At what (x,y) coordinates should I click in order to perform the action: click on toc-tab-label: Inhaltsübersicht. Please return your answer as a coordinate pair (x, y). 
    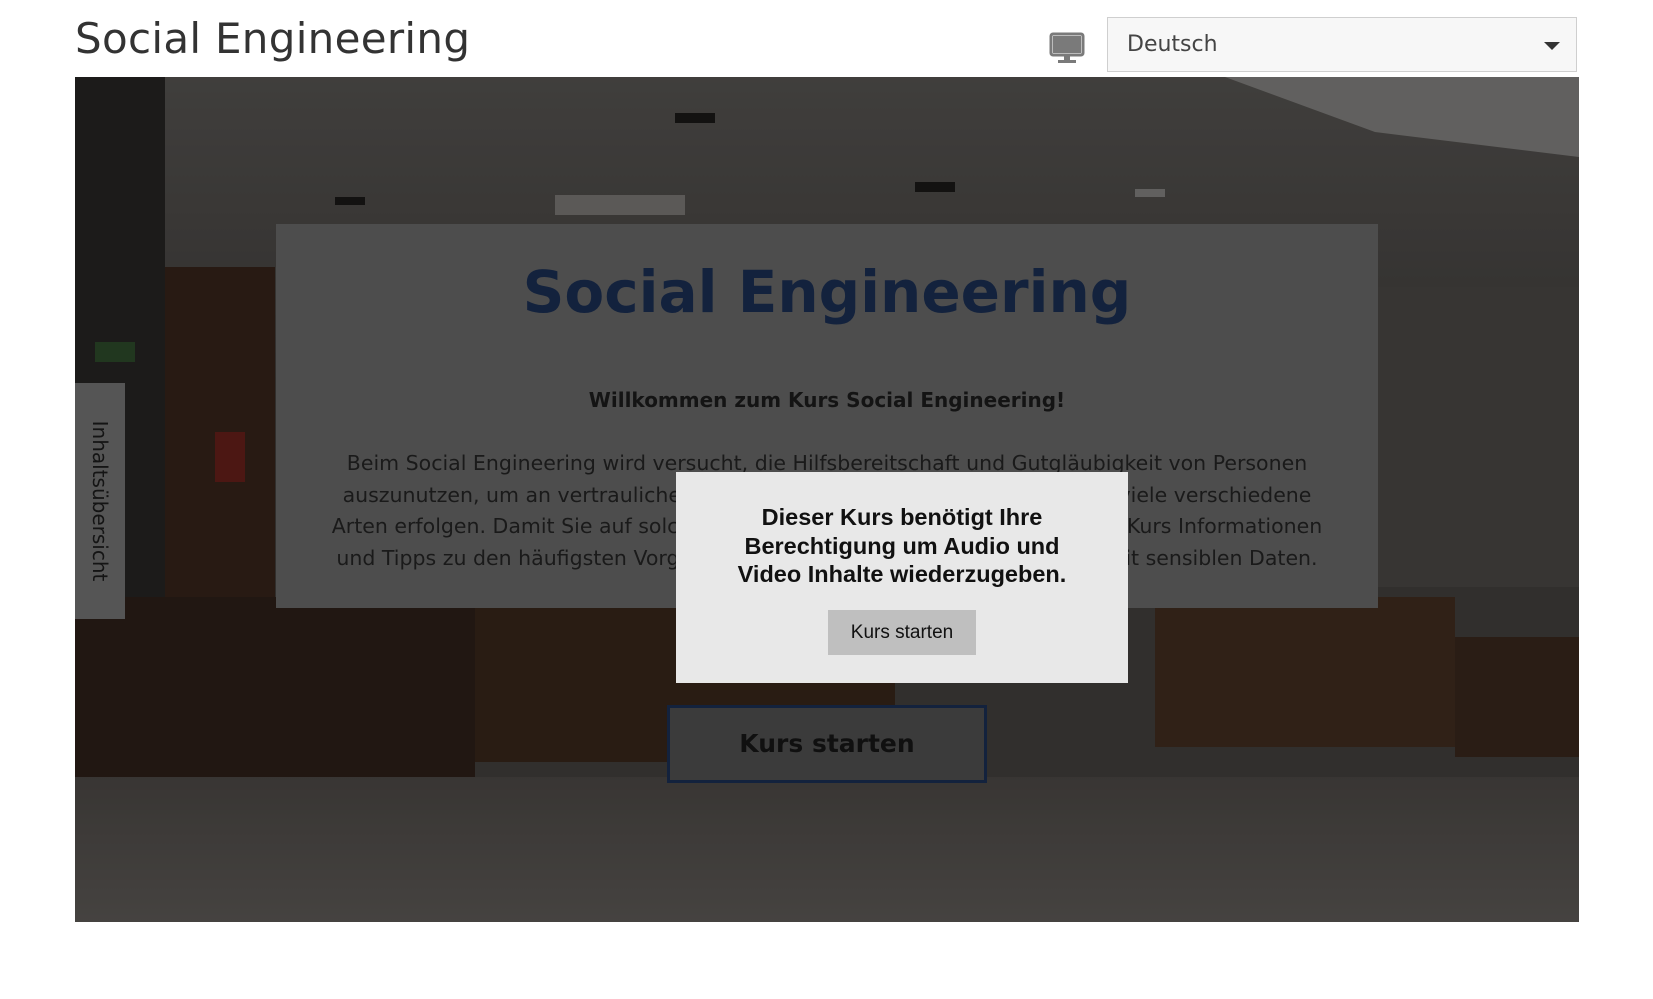
    Looking at the image, I should click on (100, 501).